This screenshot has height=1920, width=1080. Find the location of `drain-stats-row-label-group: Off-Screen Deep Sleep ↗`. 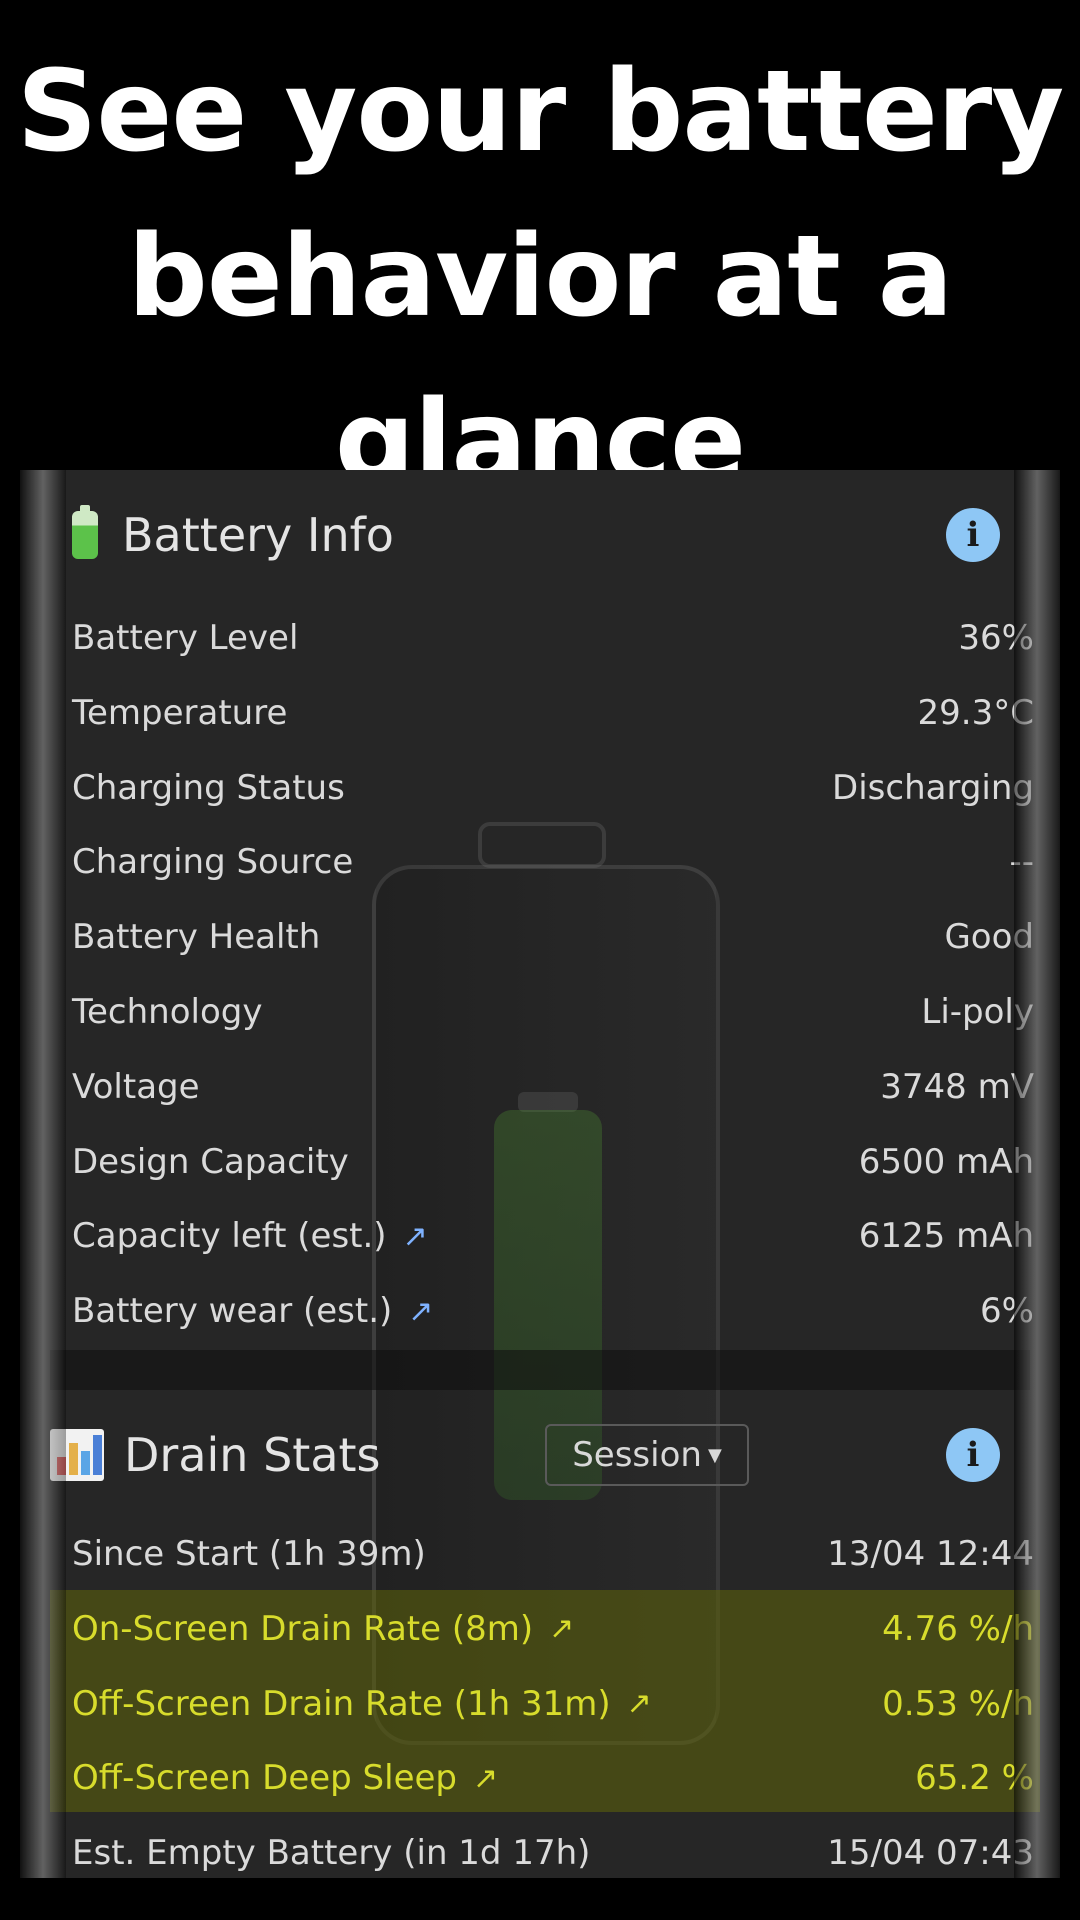

drain-stats-row-label-group: Off-Screen Deep Sleep ↗ is located at coordinates (285, 1778).